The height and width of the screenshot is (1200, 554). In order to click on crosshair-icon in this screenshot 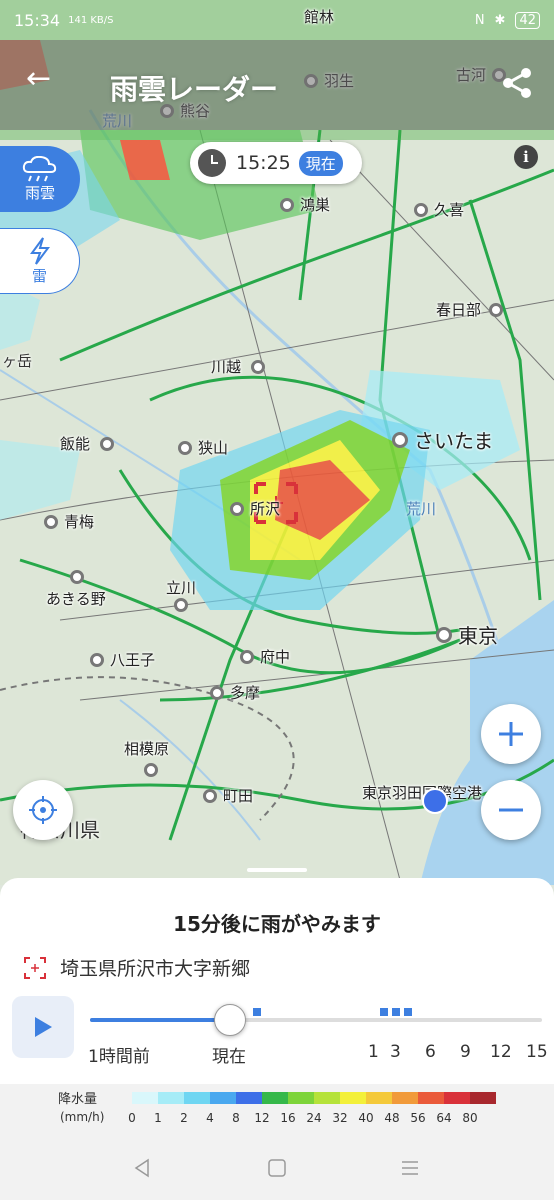, I will do `click(43, 810)`.